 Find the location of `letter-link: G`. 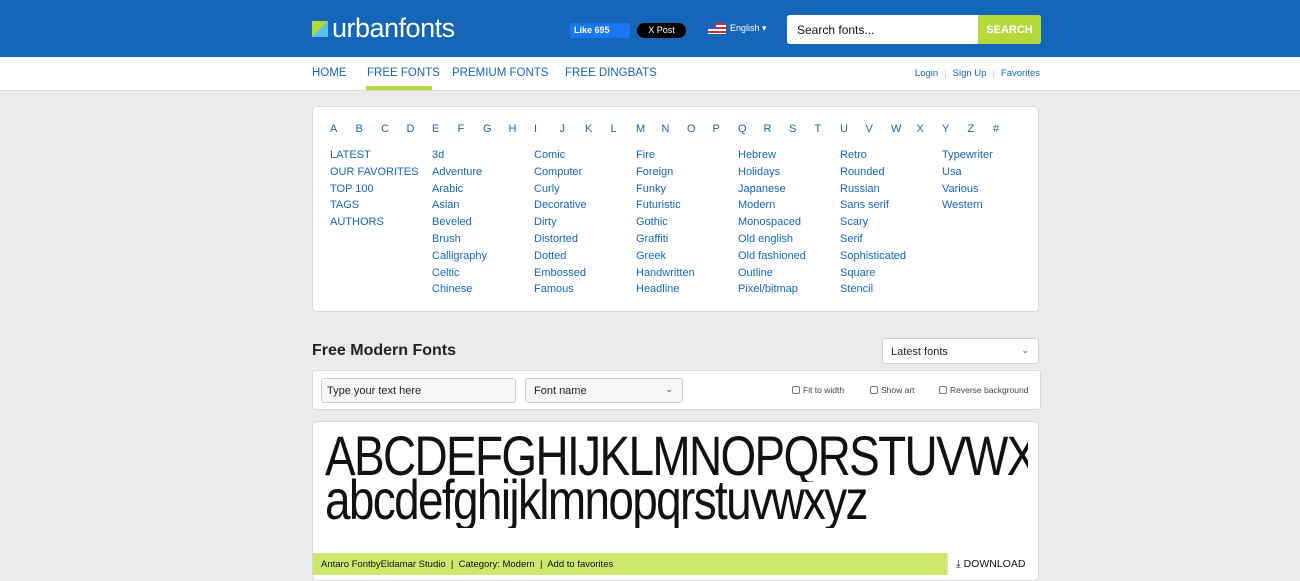

letter-link: G is located at coordinates (496, 129).